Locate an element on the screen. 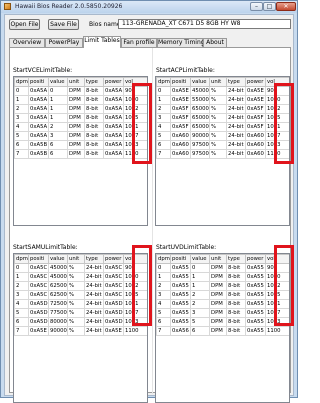 The width and height of the screenshot is (320, 403). table-cell-power: 0xA5F is located at coordinates (255, 109).